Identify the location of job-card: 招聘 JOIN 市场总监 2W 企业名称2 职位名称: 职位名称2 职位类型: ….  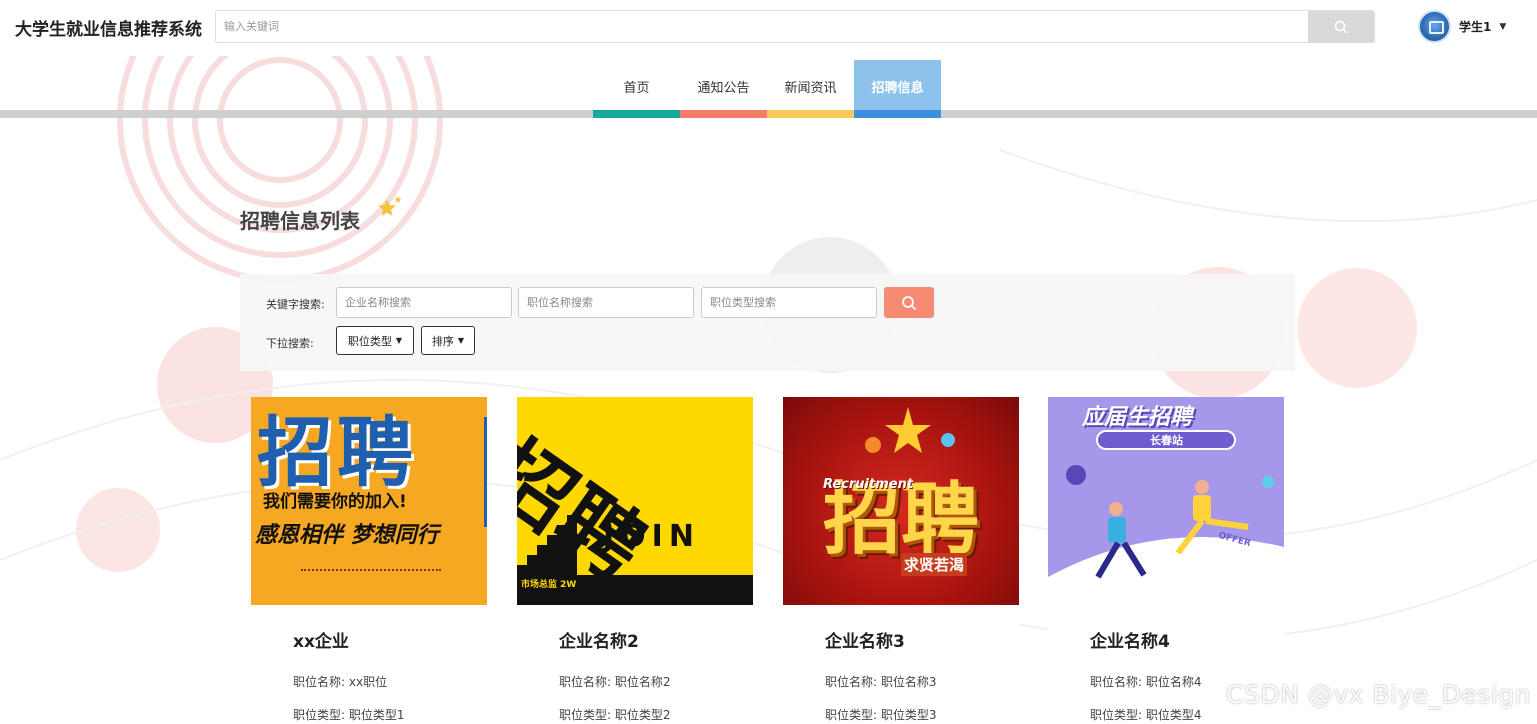
(635, 560).